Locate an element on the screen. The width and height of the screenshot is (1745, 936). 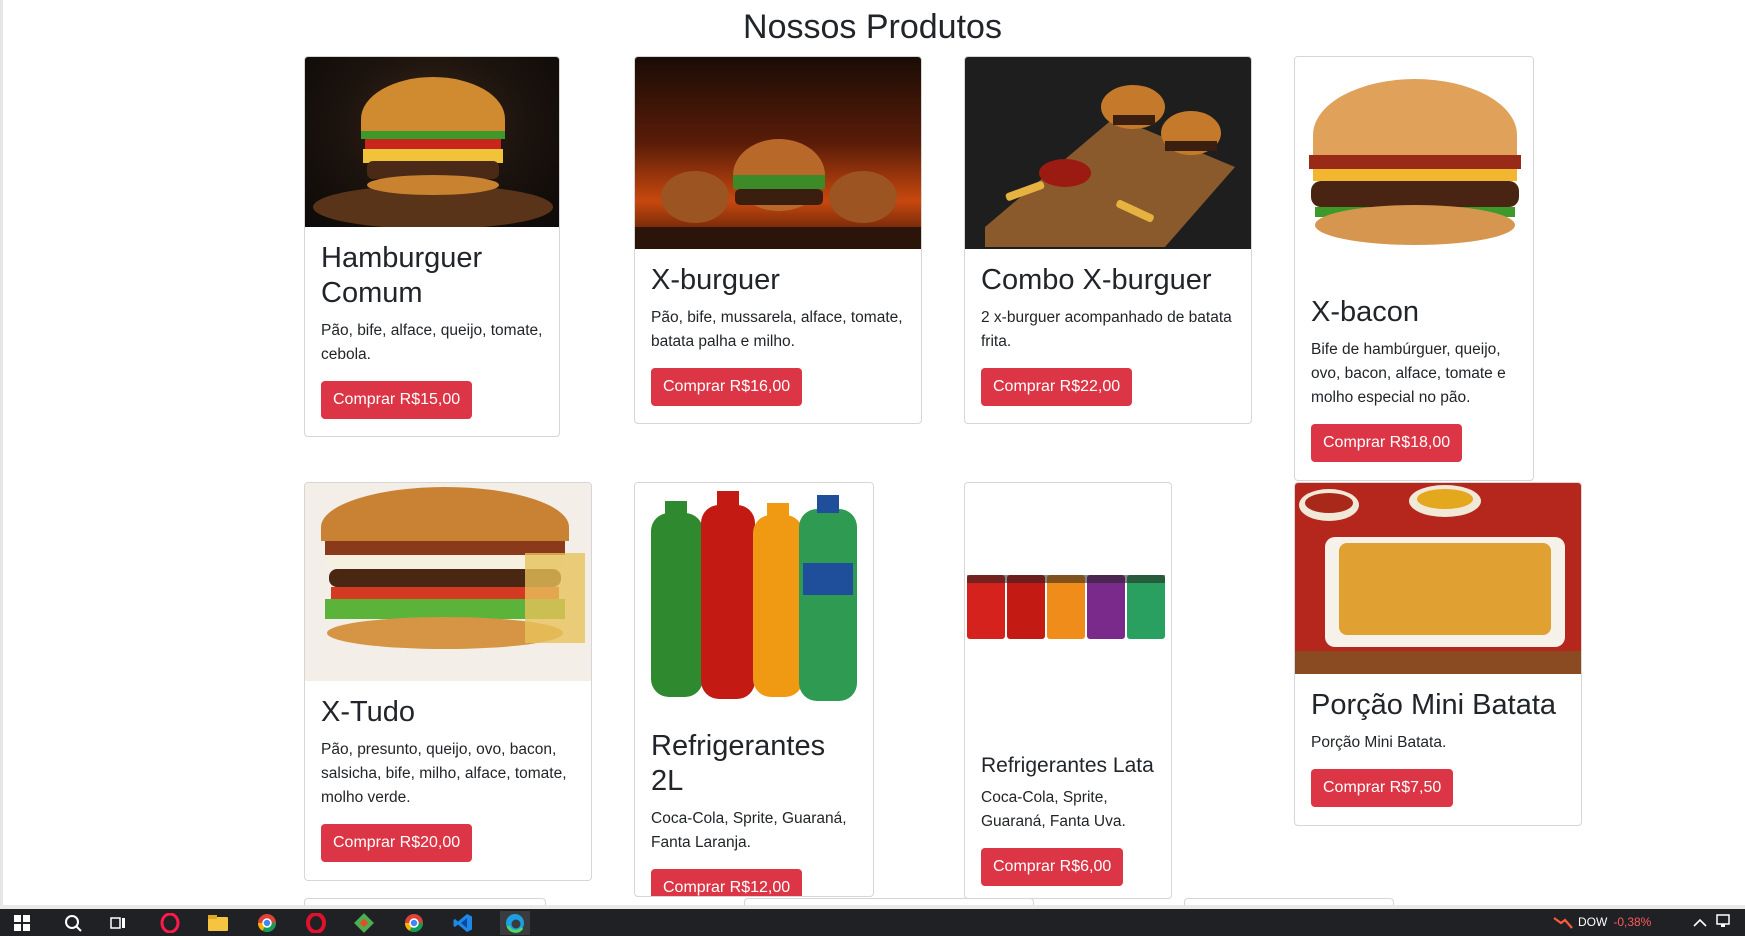
vscode-icon is located at coordinates (463, 923).